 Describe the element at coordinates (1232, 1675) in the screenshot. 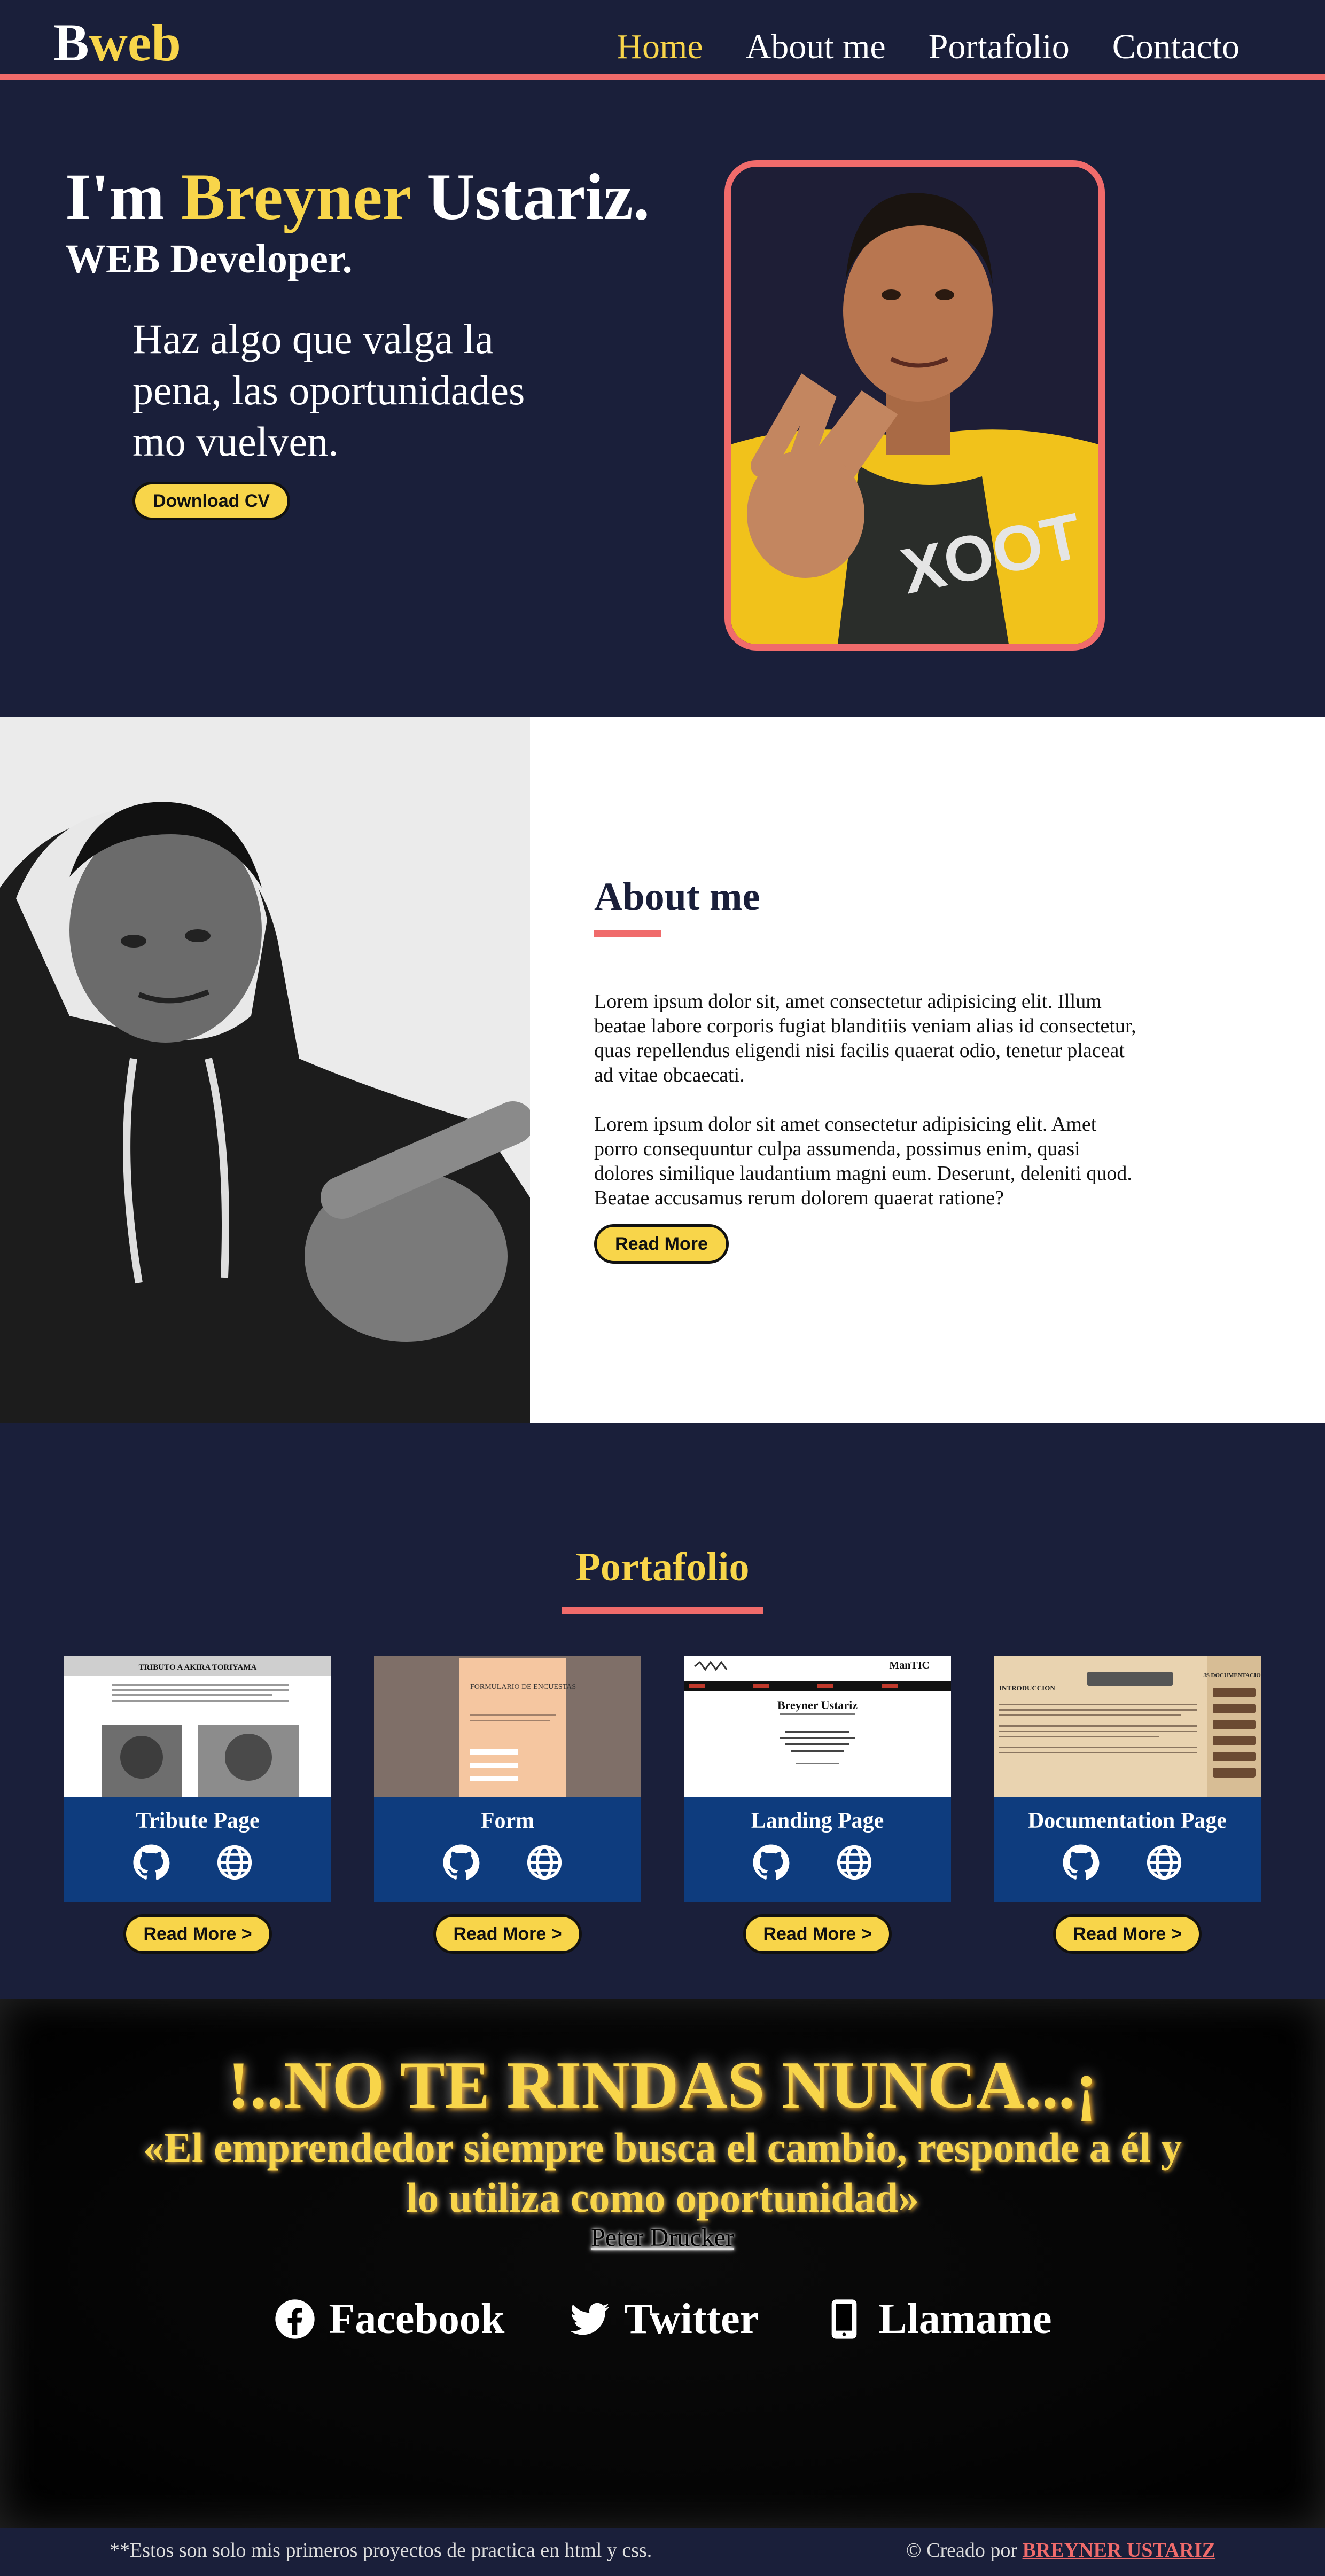

I see `doc-thumb-side: JS DOCUMENTACION` at that location.